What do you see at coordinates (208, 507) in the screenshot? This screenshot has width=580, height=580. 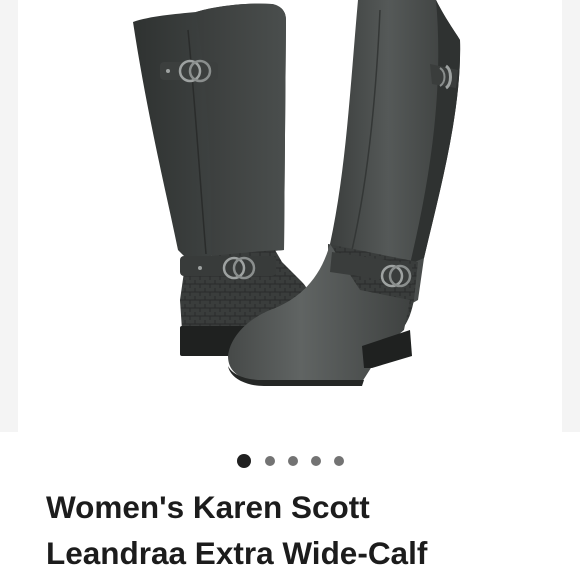 I see `product-title-line-1: Women's Karen Scott` at bounding box center [208, 507].